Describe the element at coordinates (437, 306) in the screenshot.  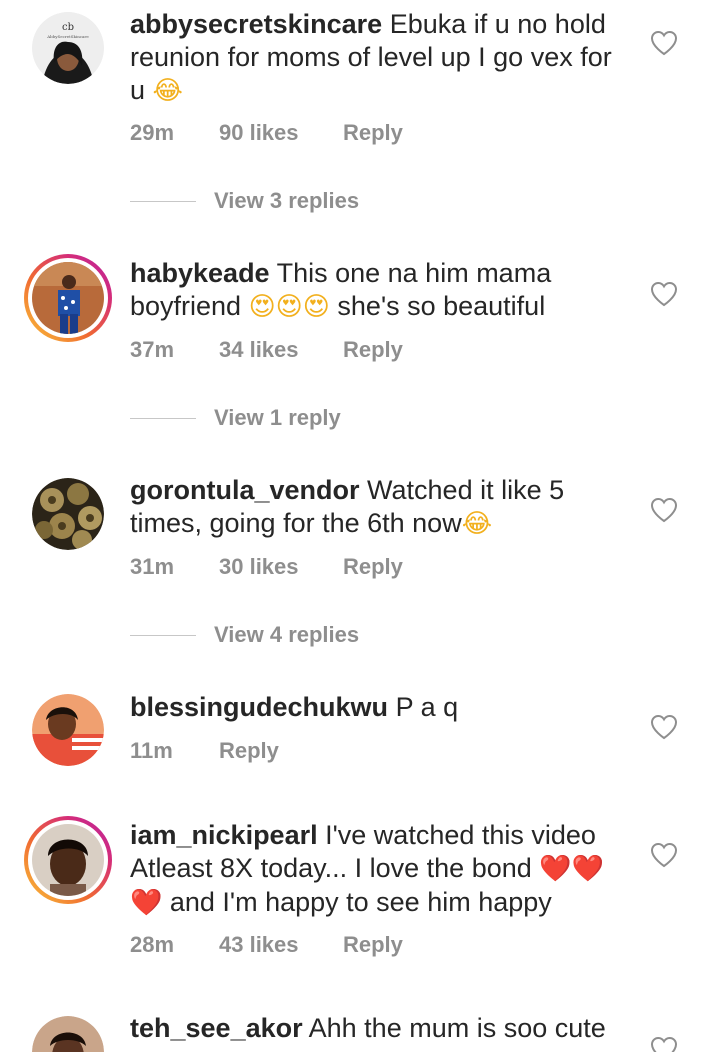
I see `comment-message-end: she's so beautiful` at that location.